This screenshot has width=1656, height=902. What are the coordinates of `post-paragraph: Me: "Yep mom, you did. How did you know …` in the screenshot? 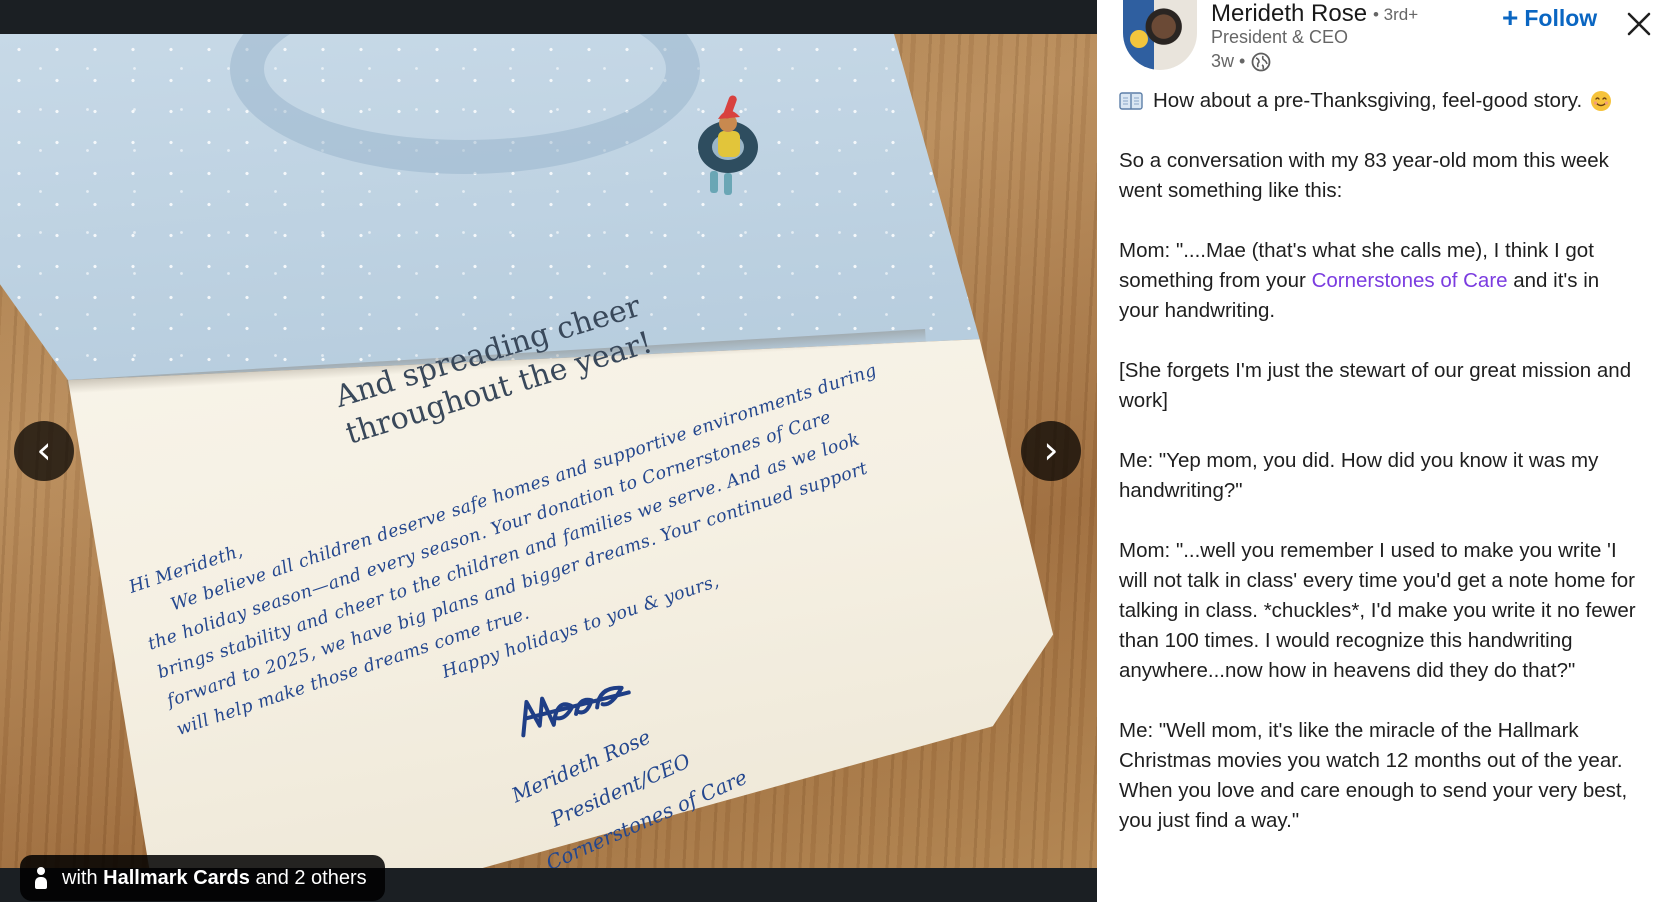 It's located at (1359, 475).